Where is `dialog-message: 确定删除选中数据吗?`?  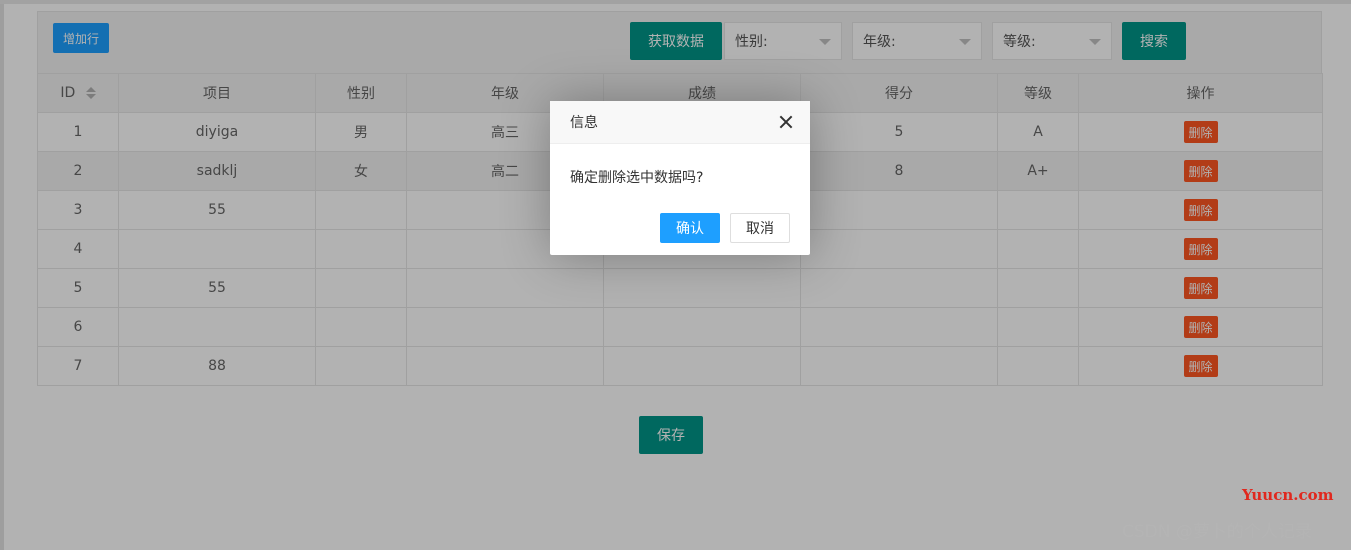
dialog-message: 确定删除选中数据吗? is located at coordinates (637, 178).